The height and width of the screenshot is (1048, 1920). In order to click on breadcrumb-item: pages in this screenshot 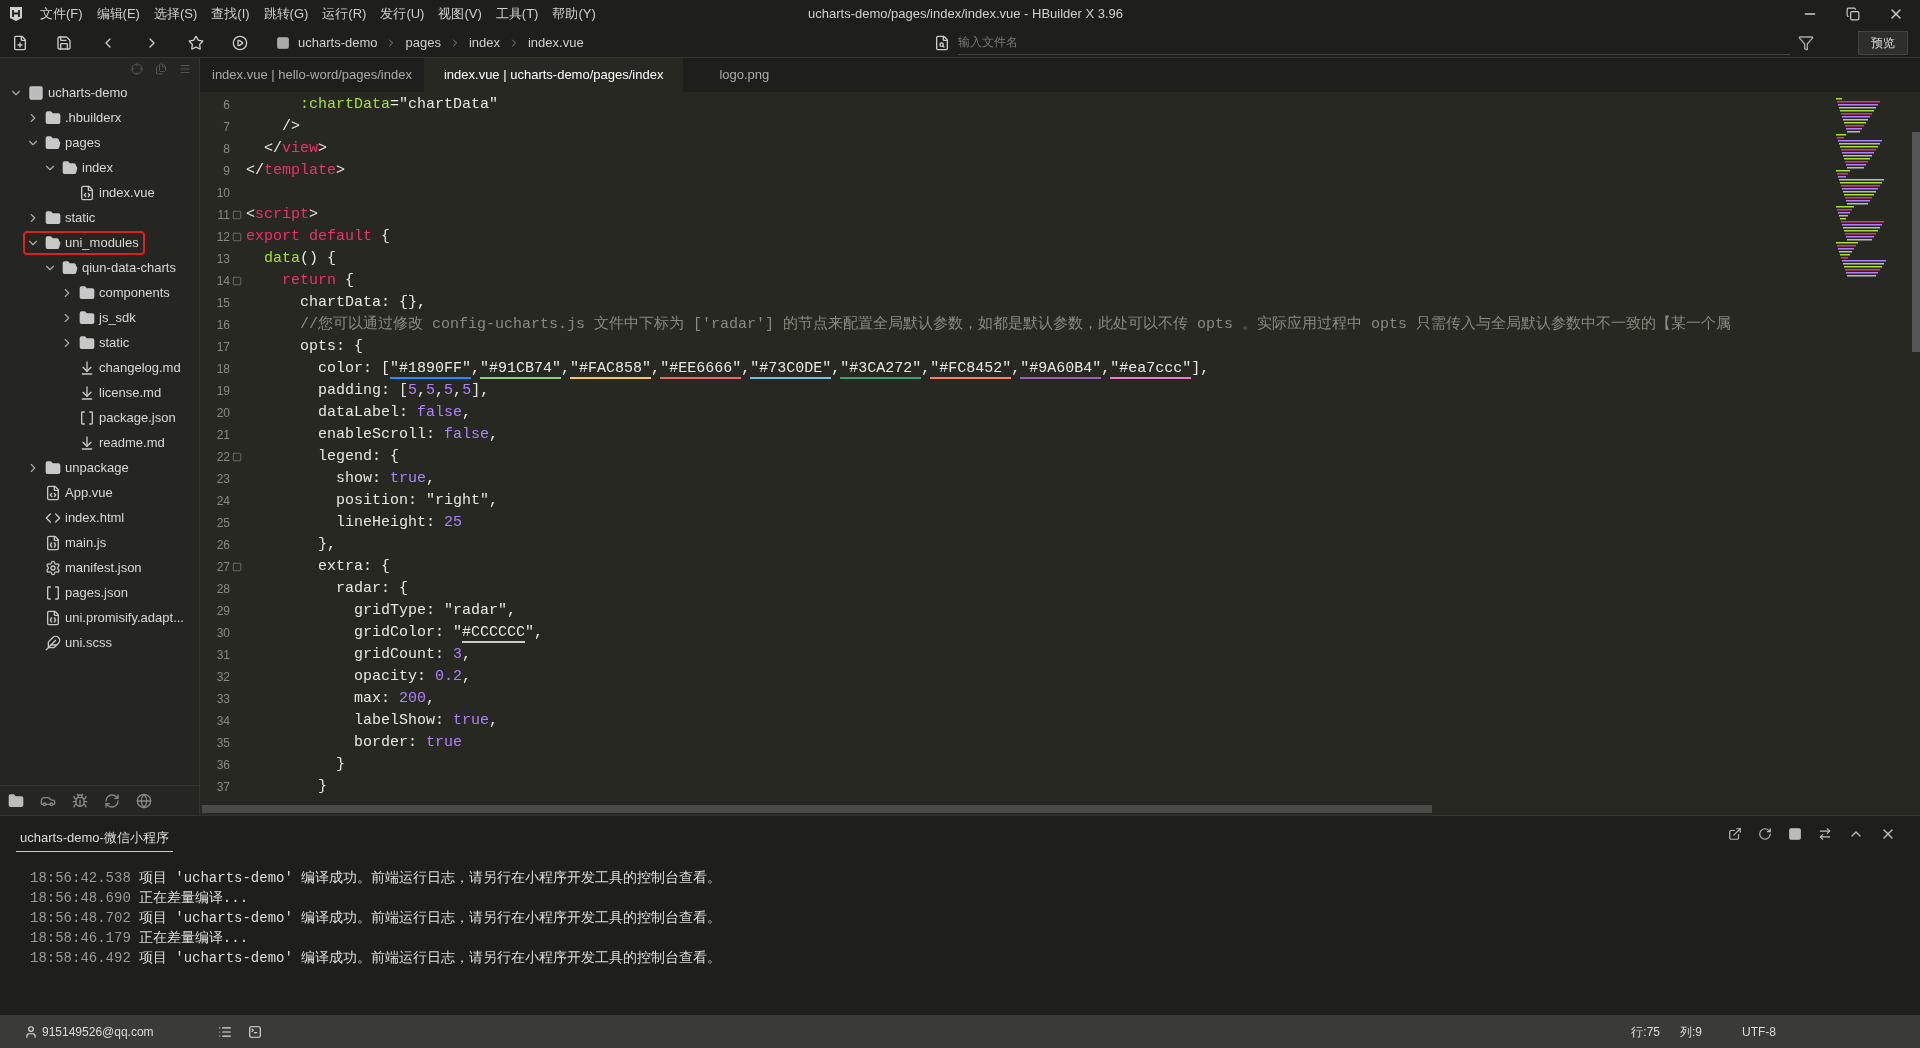, I will do `click(423, 42)`.